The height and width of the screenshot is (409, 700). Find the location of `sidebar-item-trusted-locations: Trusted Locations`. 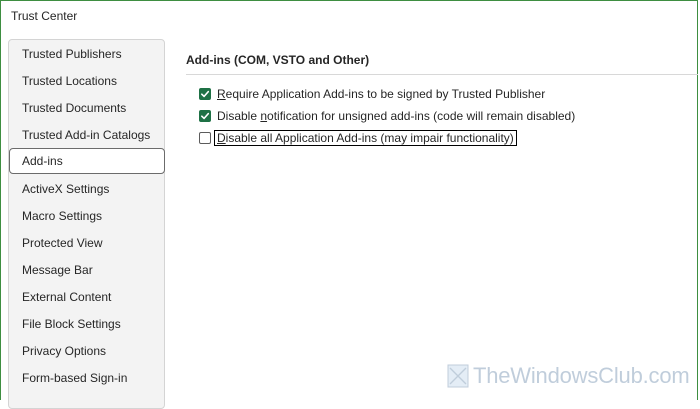

sidebar-item-trusted-locations: Trusted Locations is located at coordinates (86, 81).